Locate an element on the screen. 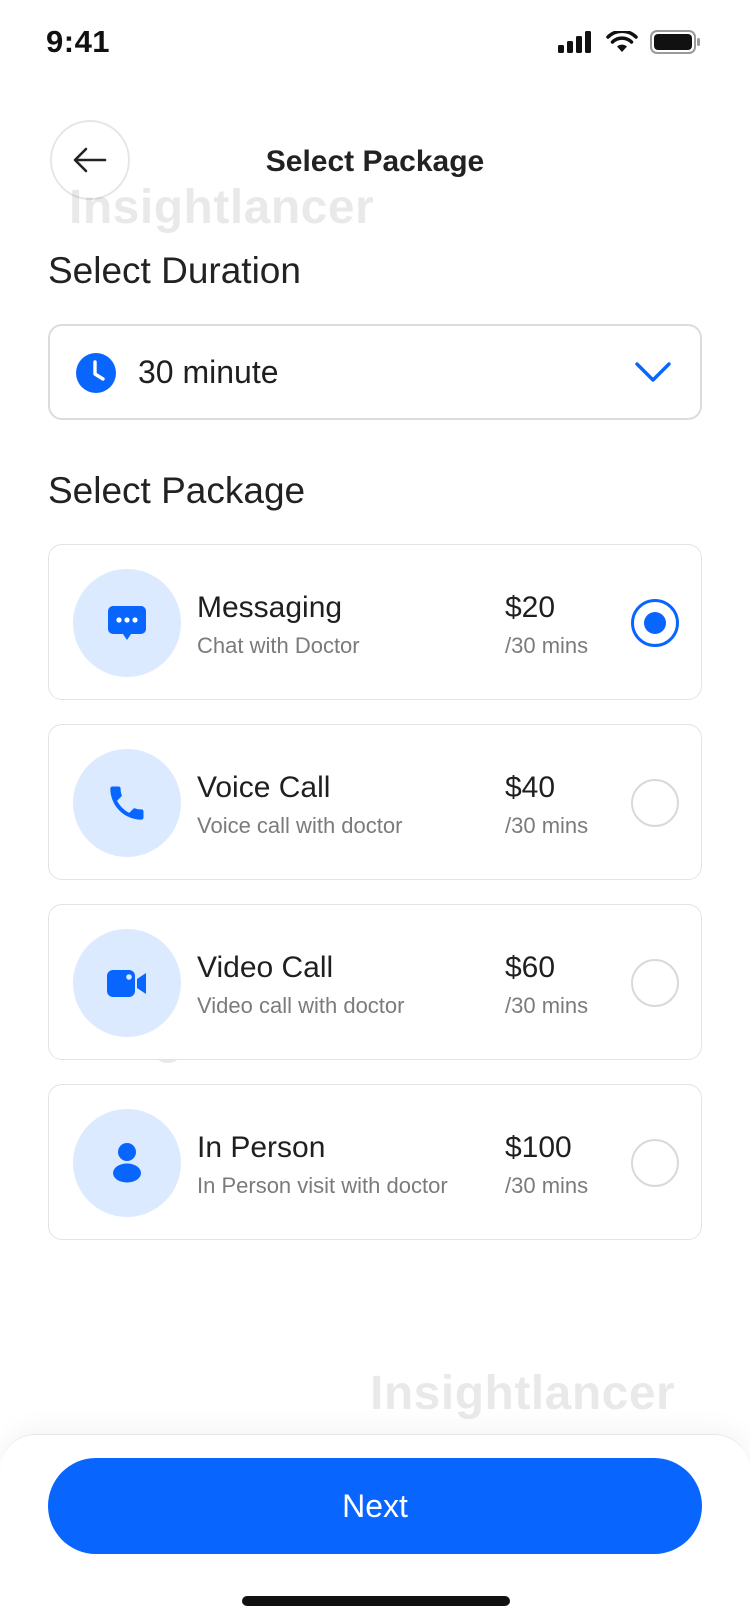 This screenshot has width=750, height=1624. chat-icon is located at coordinates (127, 623).